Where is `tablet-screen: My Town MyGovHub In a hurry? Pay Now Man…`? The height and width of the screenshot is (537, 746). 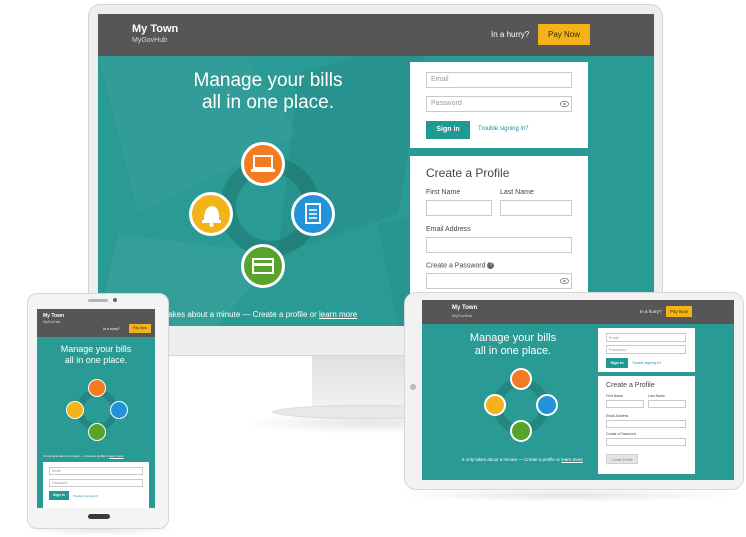 tablet-screen: My Town MyGovHub In a hurry? Pay Now Man… is located at coordinates (578, 390).